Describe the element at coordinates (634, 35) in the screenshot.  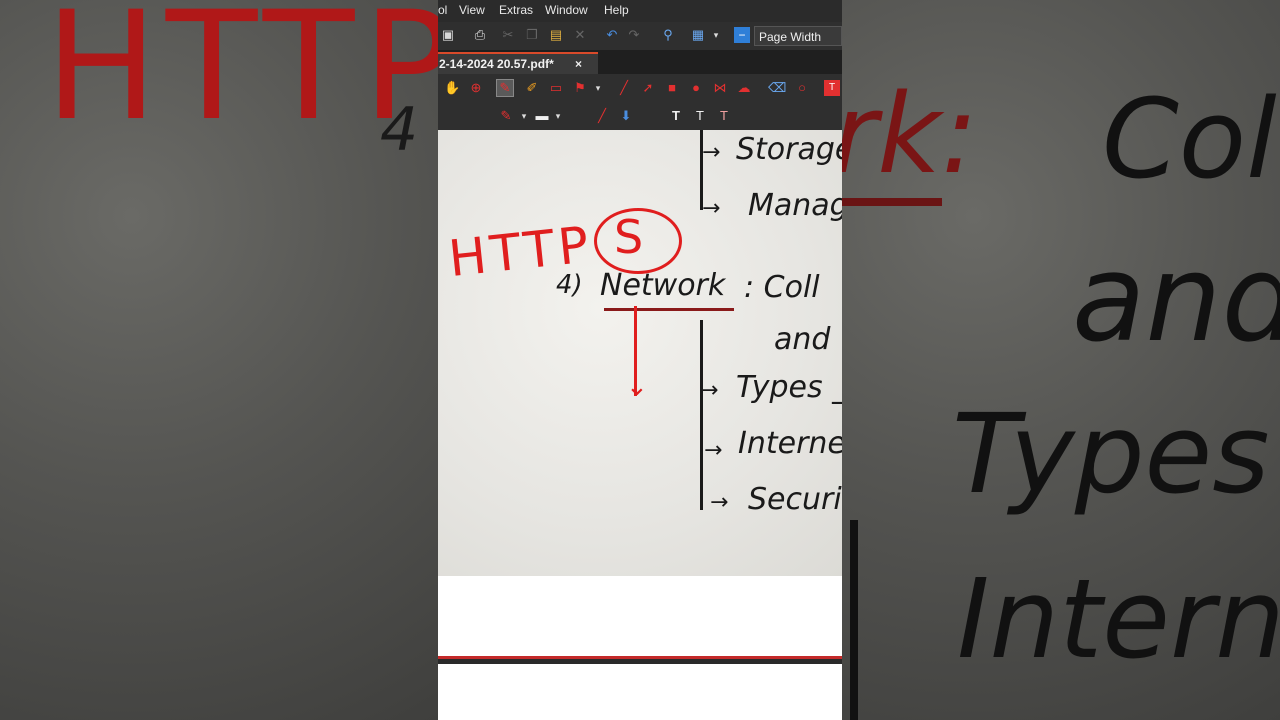
I see `redo-icon: ↷` at that location.